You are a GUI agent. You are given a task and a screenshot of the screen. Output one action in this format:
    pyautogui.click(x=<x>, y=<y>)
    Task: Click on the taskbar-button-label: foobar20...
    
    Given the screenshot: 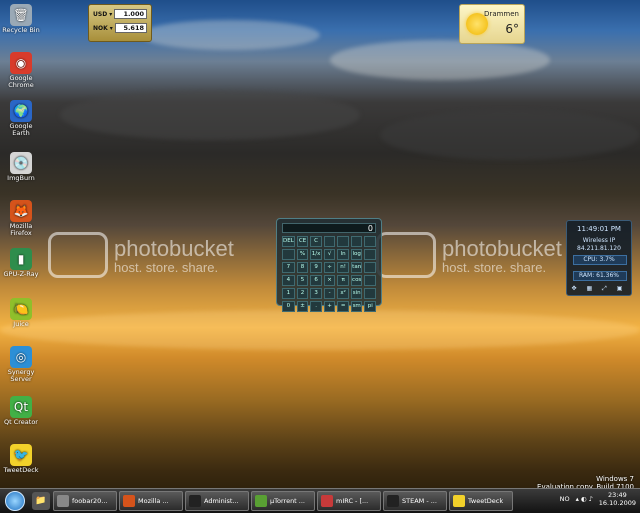 What is the action you would take?
    pyautogui.click(x=90, y=501)
    